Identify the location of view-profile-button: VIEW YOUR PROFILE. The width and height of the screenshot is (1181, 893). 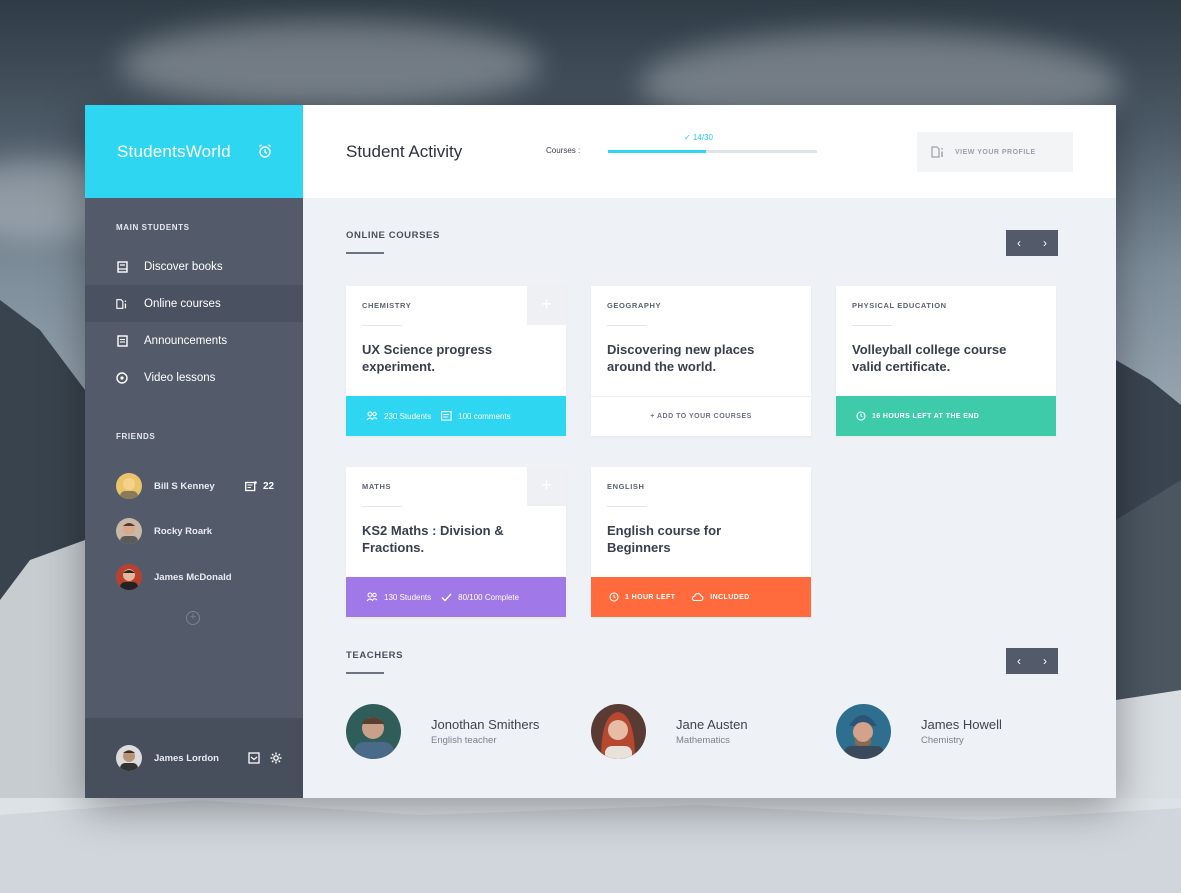
(995, 152).